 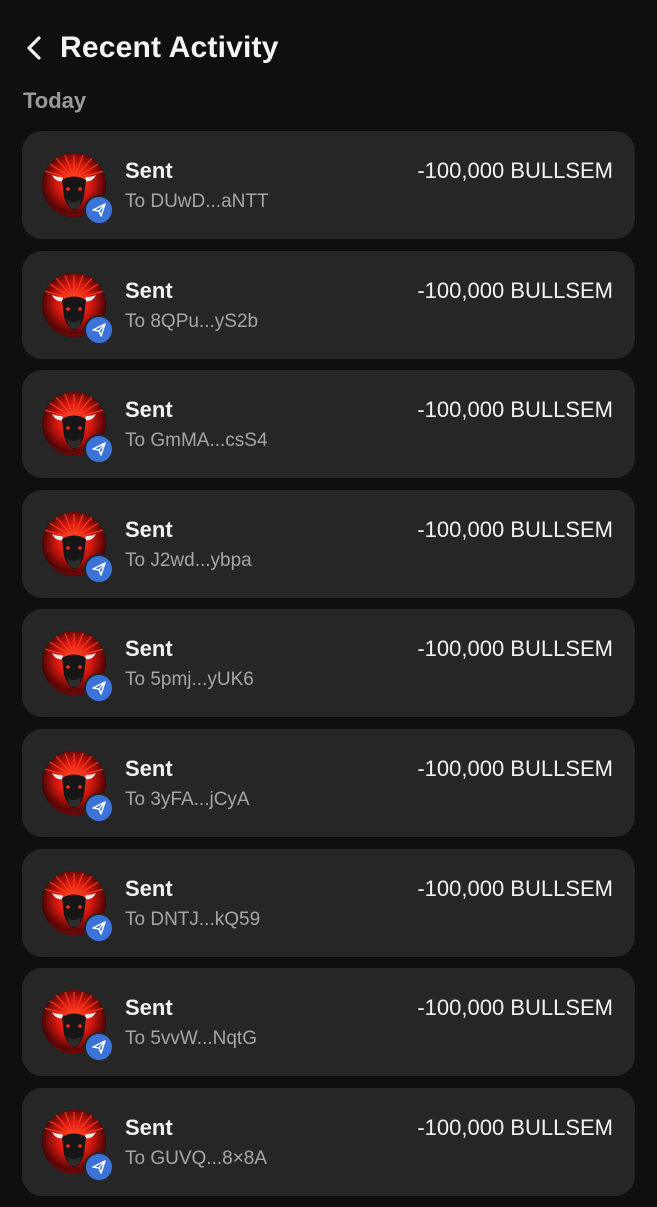 I want to click on activity-item: Sent To DUwD...aNTT -100,000 BULLSEM, so click(x=328, y=185).